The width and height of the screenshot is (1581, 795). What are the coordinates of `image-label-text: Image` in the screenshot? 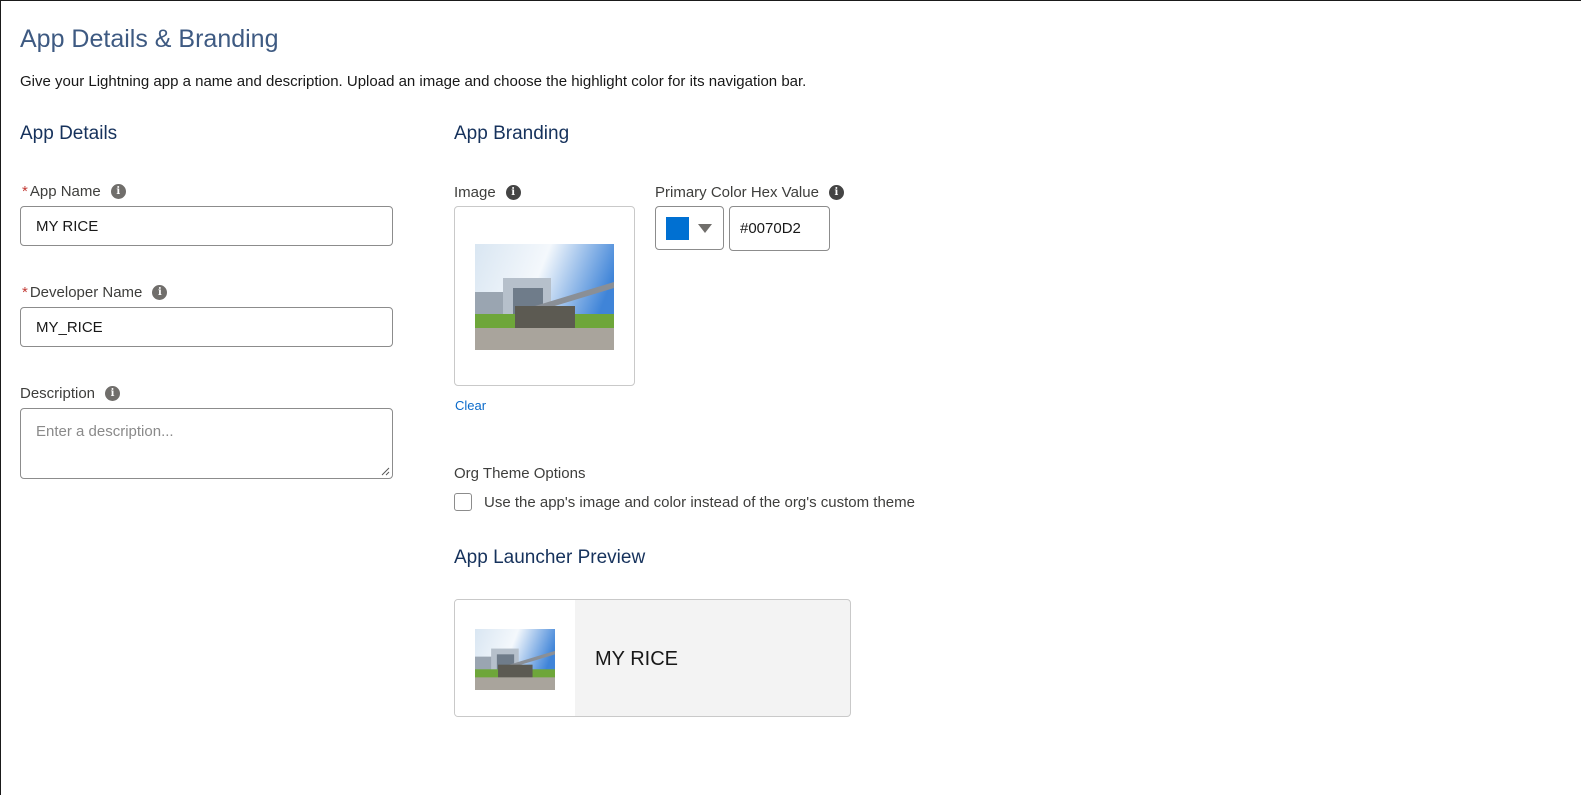 It's located at (475, 192).